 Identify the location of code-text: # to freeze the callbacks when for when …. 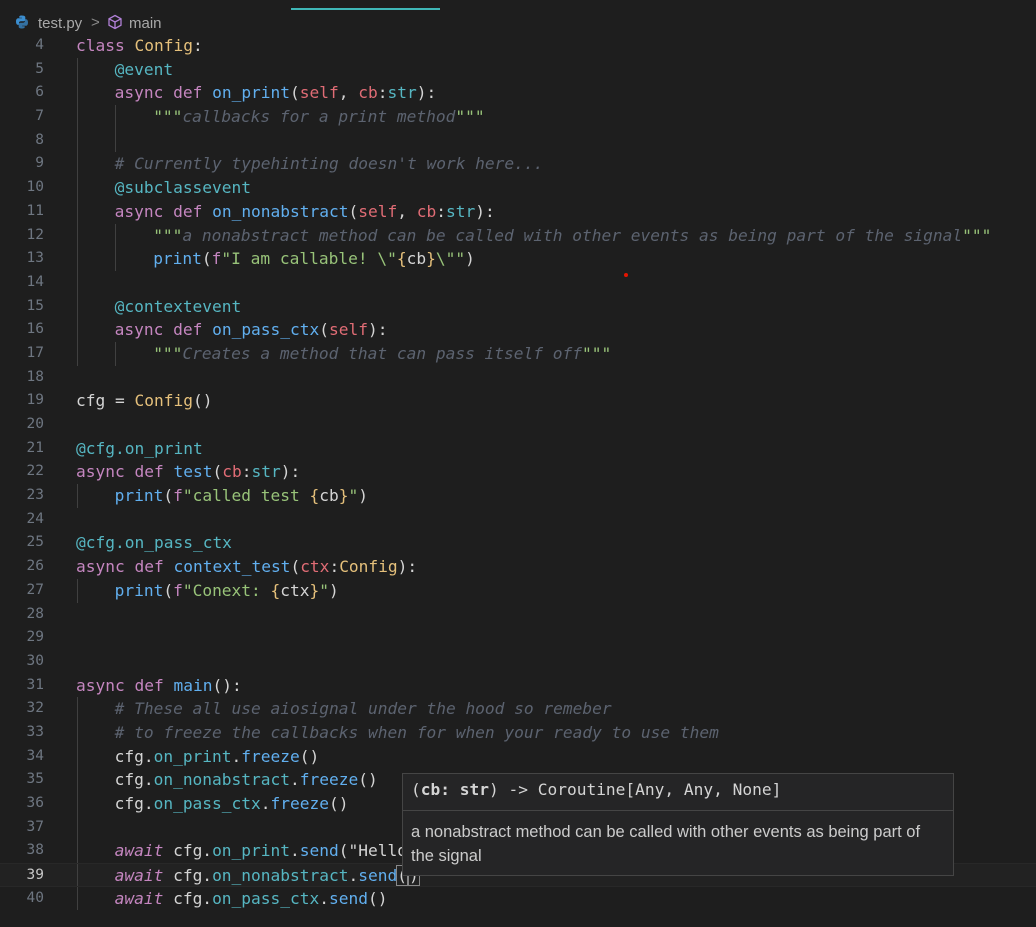
(417, 733).